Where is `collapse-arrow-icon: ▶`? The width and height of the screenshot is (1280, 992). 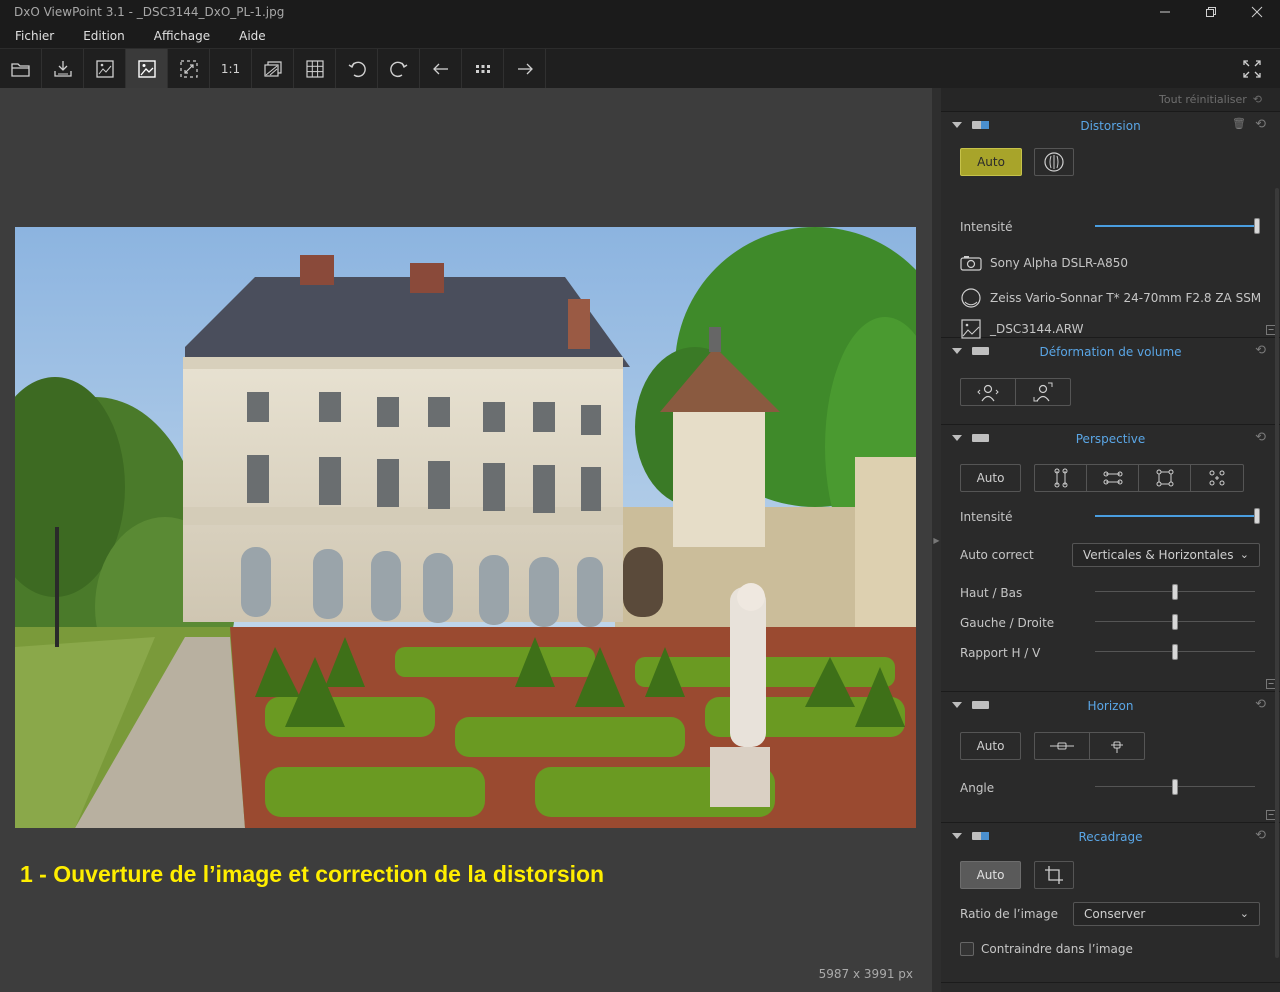
collapse-arrow-icon: ▶ is located at coordinates (936, 540).